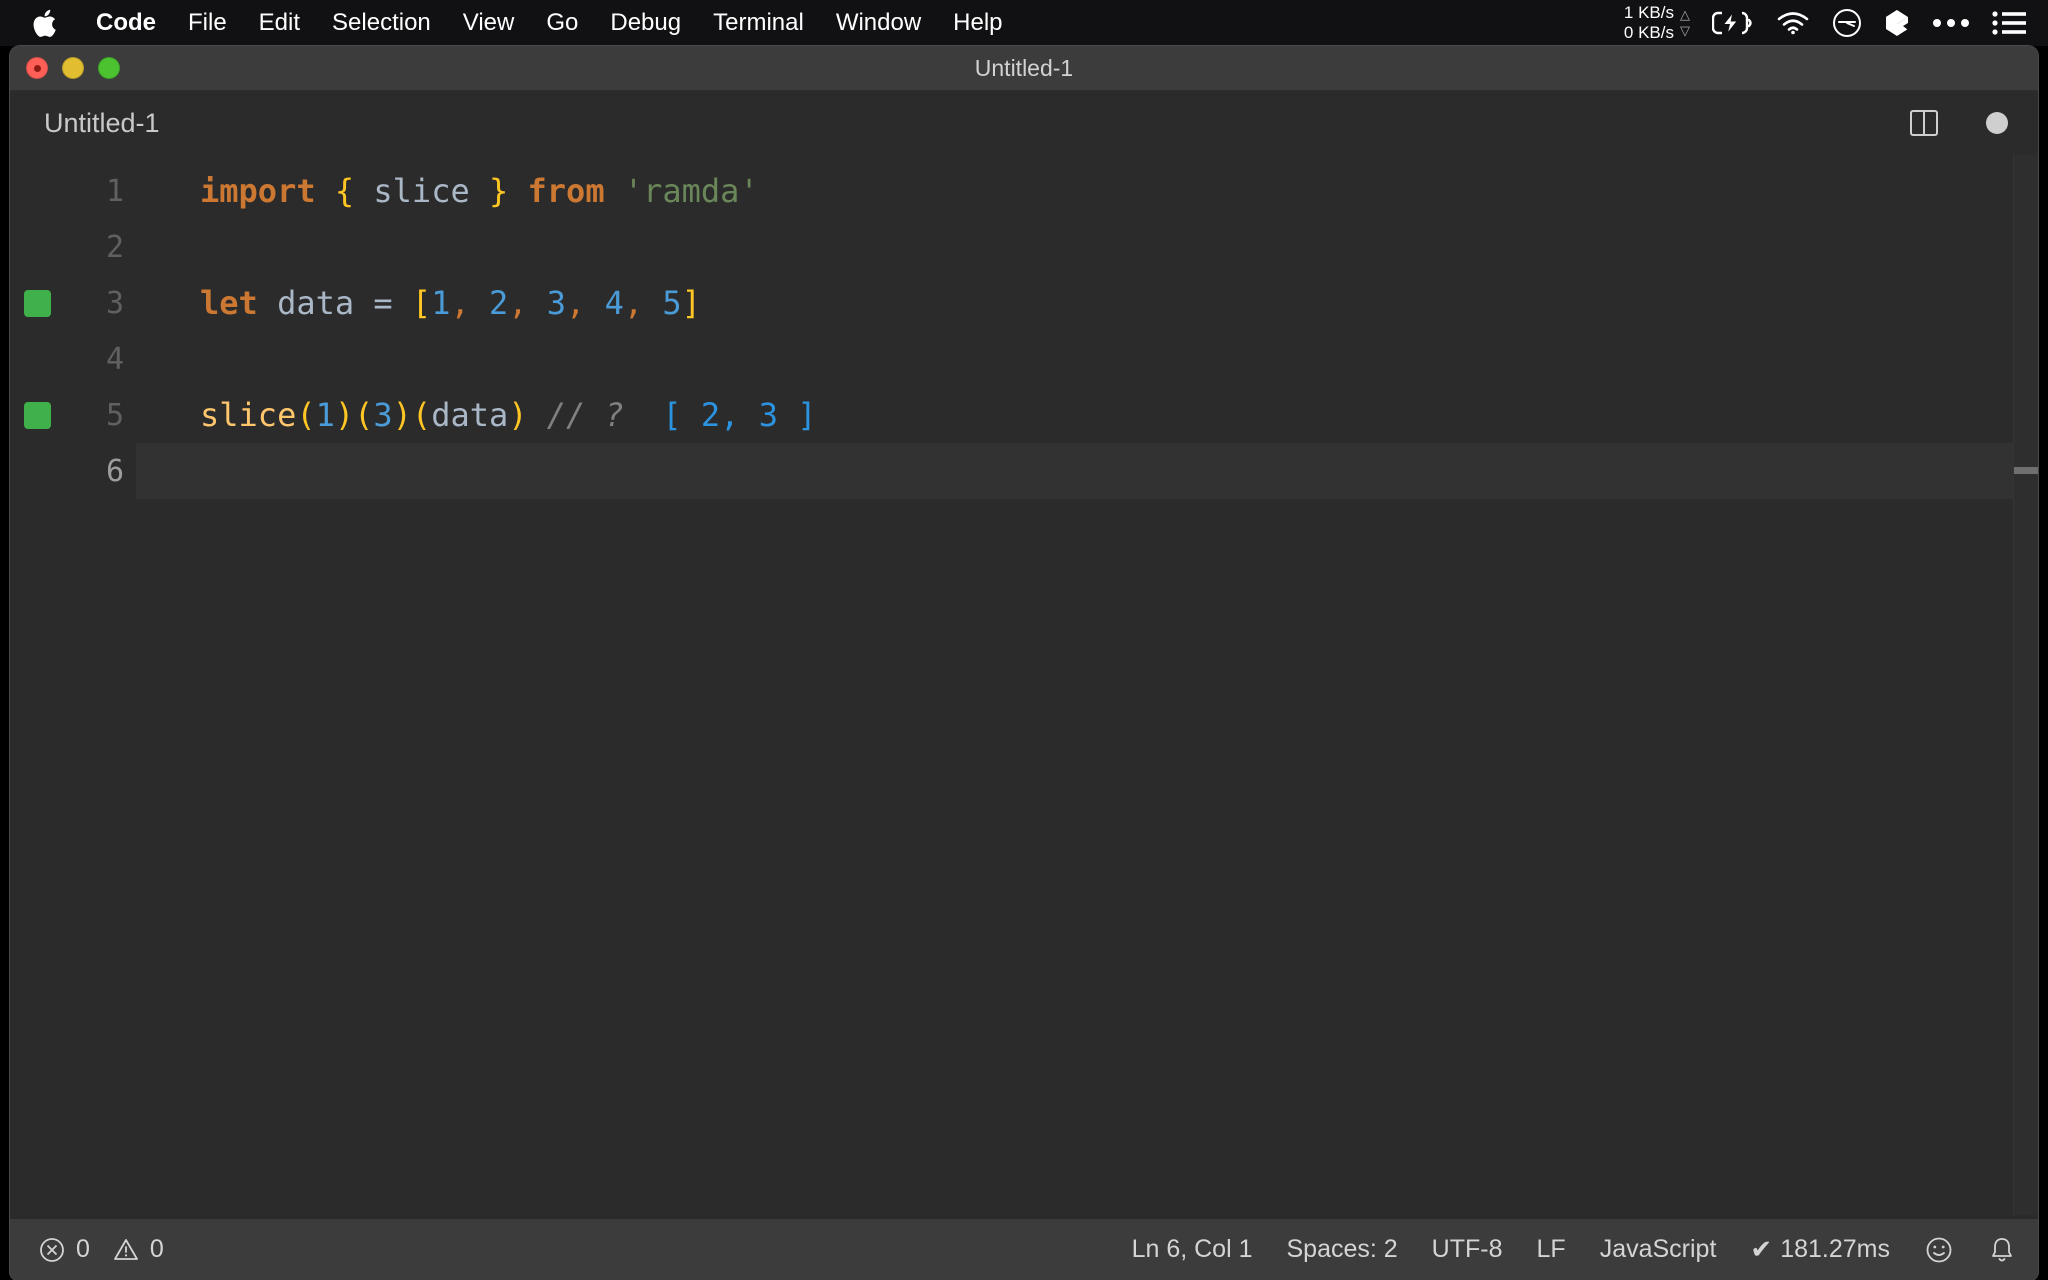 This screenshot has width=2048, height=1280. What do you see at coordinates (2009, 23) in the screenshot?
I see `control-center-list-icon` at bounding box center [2009, 23].